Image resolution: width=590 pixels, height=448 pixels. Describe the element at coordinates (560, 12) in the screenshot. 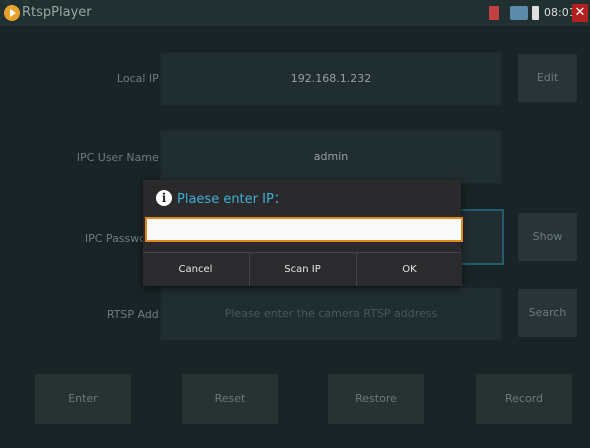

I see `clock: 08:01` at that location.